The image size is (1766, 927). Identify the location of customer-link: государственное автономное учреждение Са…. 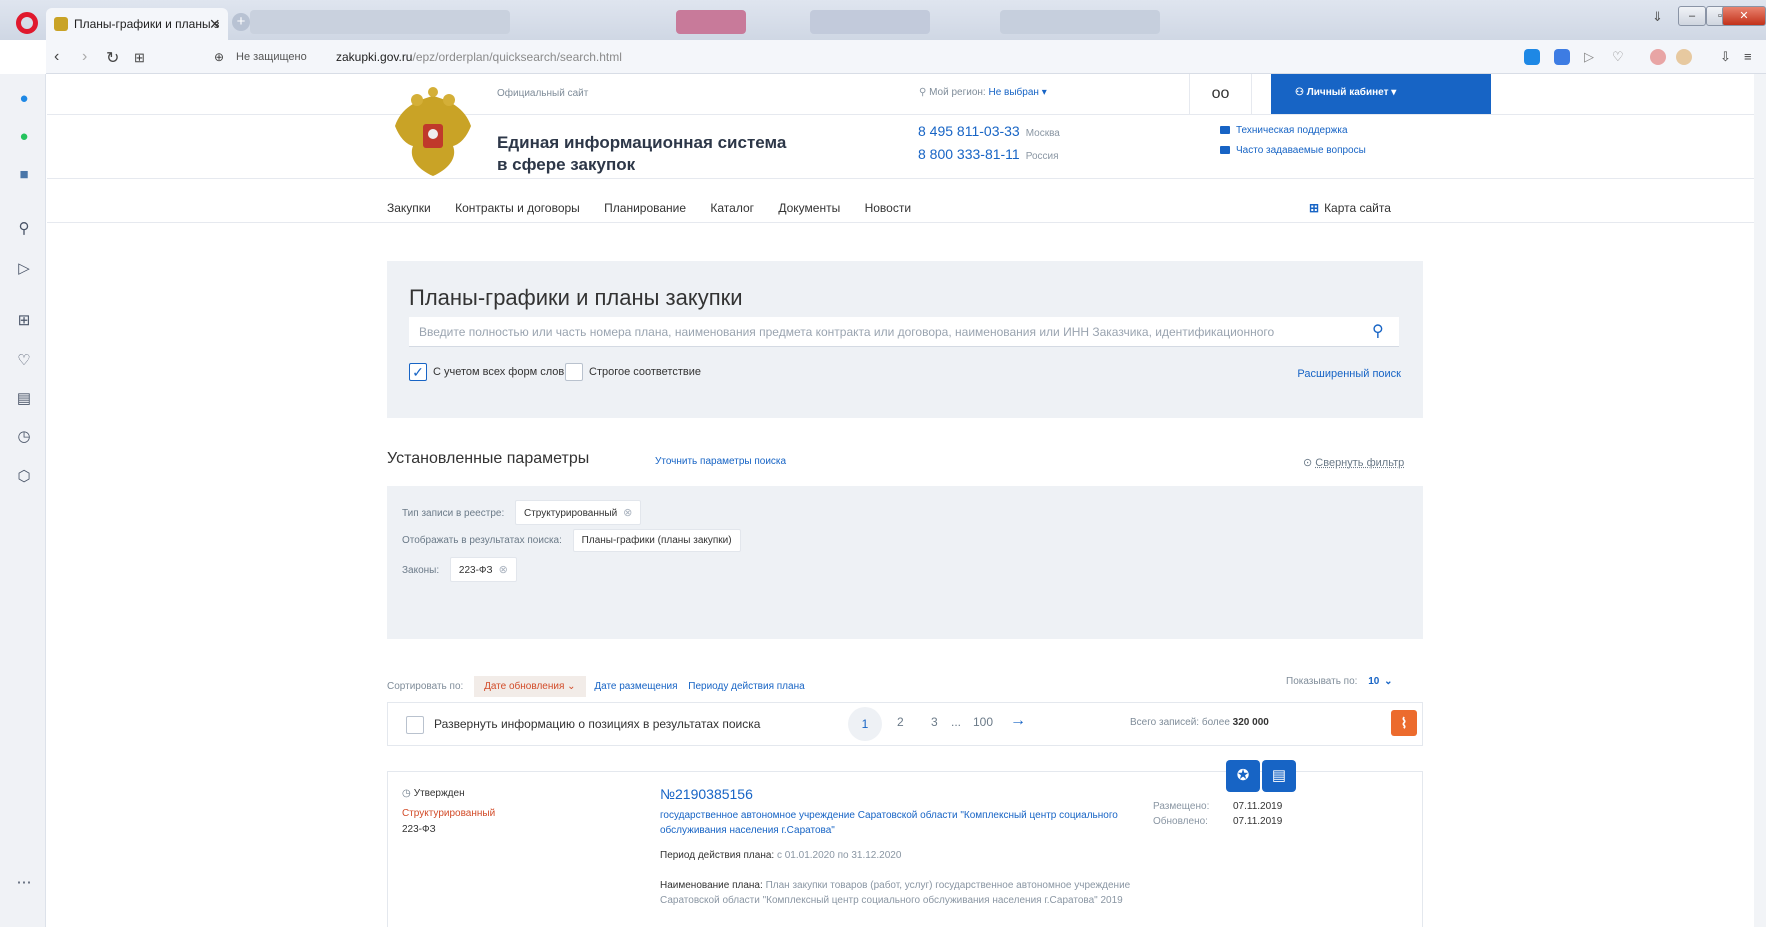
(895, 823).